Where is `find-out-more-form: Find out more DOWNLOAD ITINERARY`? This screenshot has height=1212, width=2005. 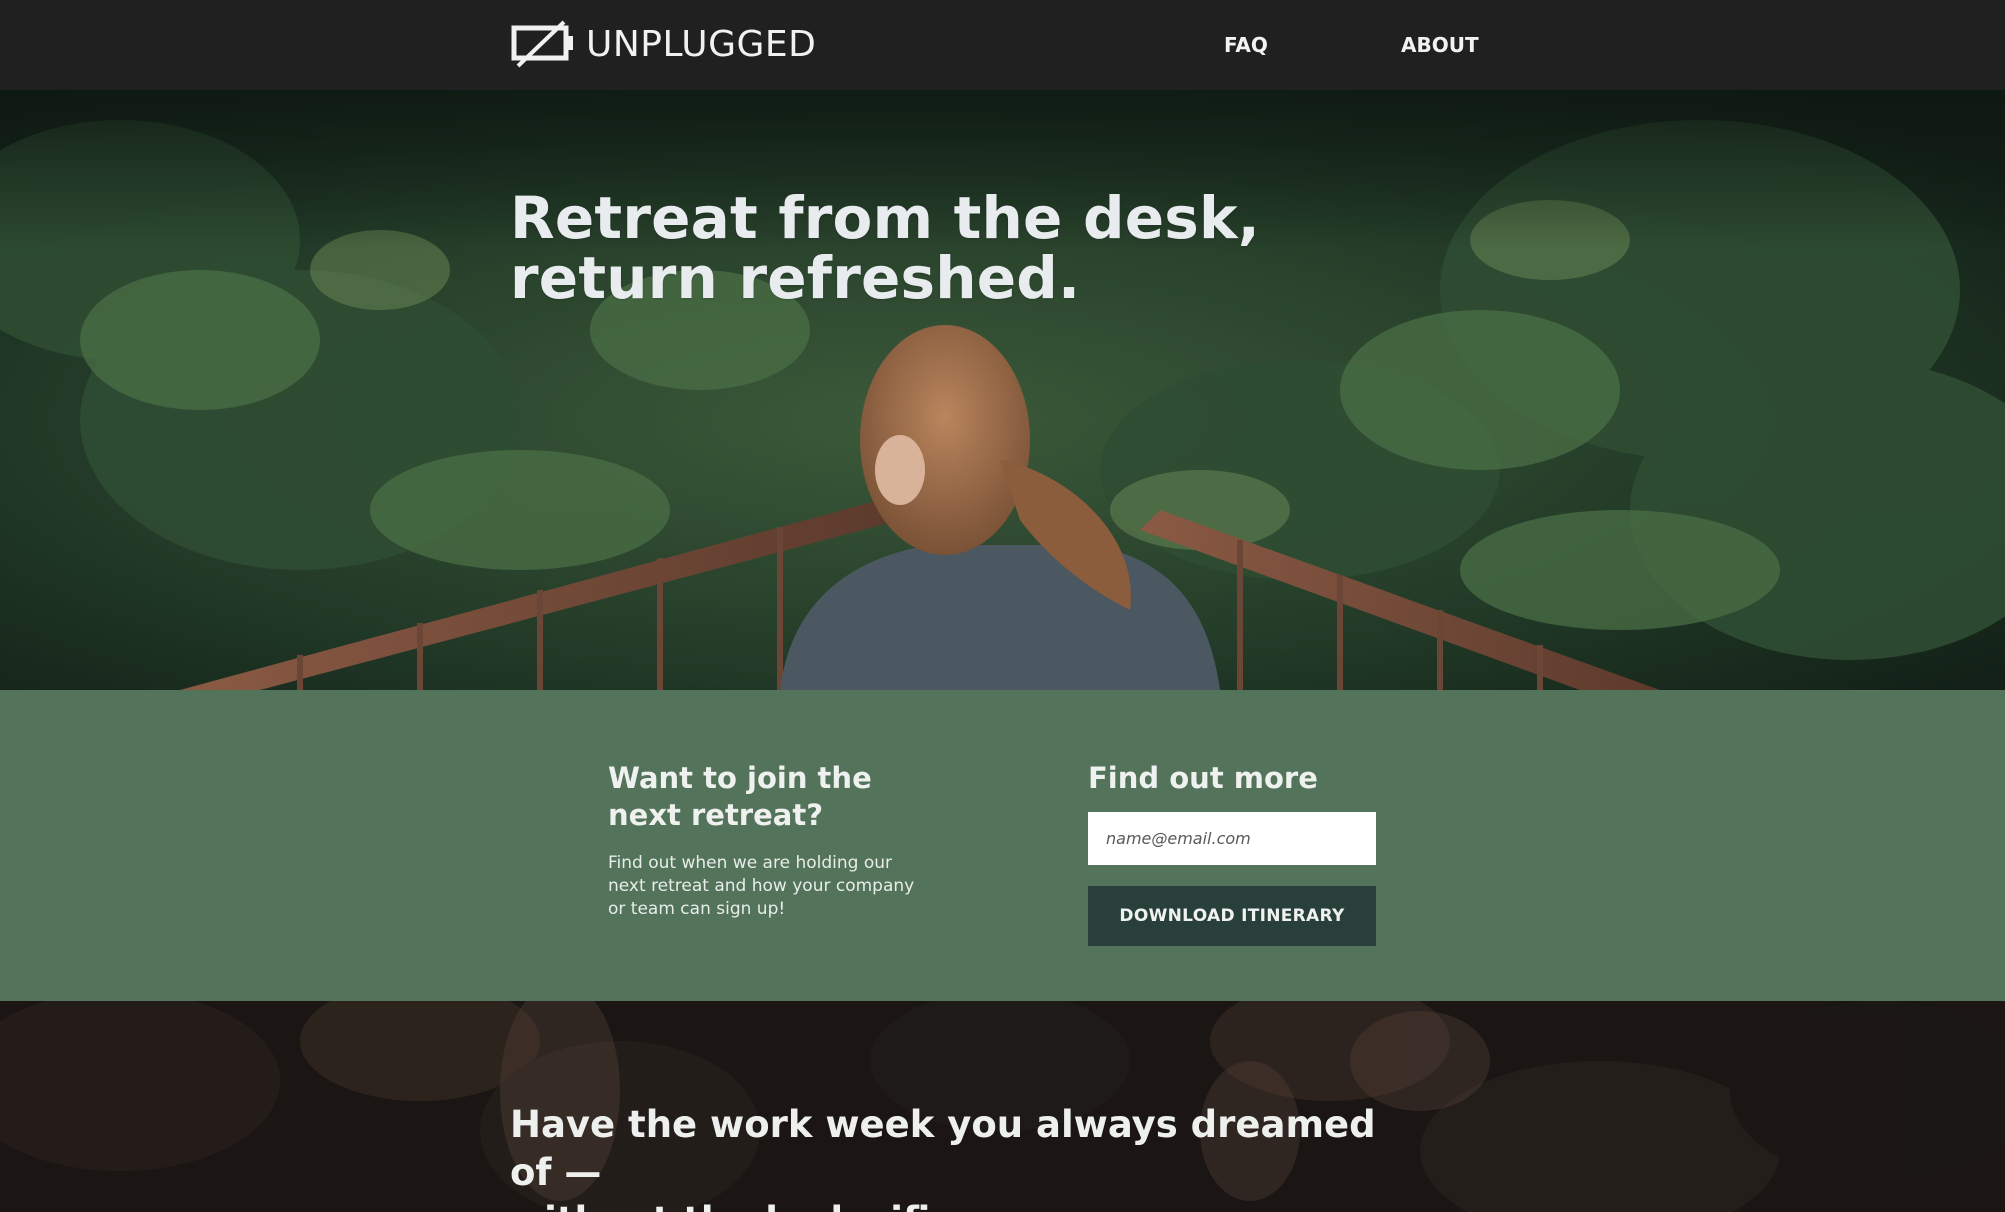 find-out-more-form: Find out more DOWNLOAD ITINERARY is located at coordinates (1232, 853).